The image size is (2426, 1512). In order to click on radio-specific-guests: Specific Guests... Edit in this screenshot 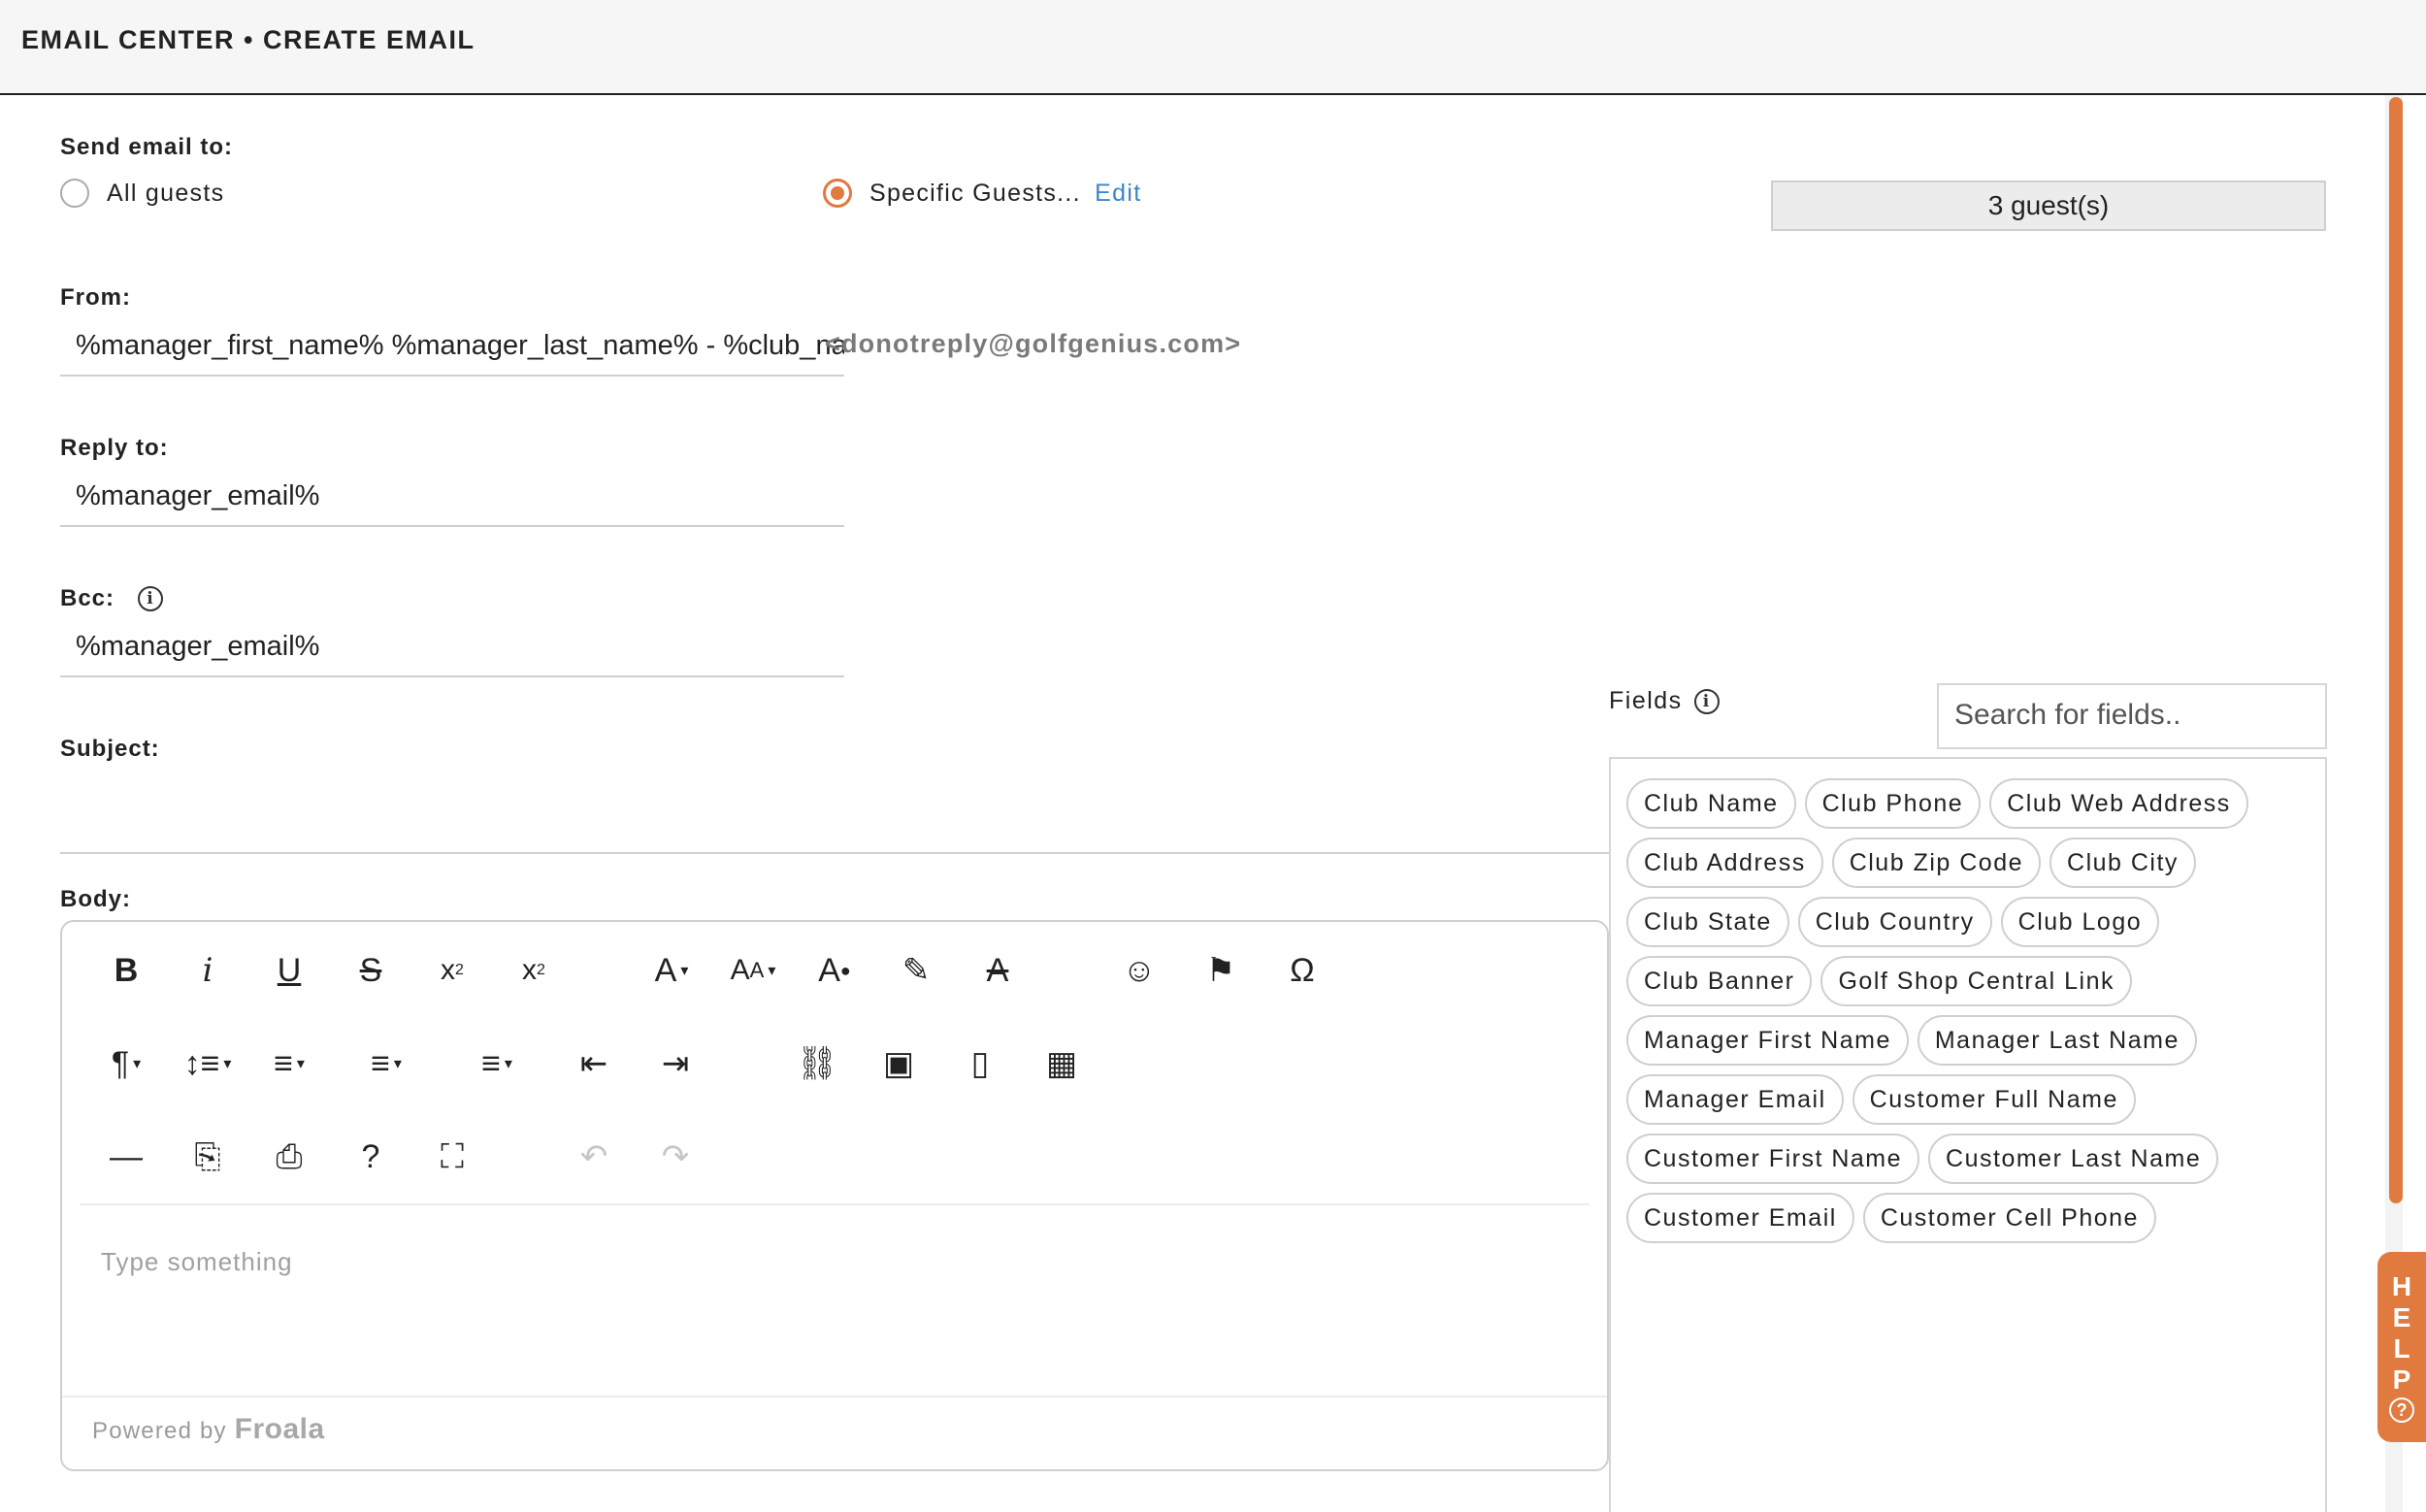, I will do `click(982, 193)`.